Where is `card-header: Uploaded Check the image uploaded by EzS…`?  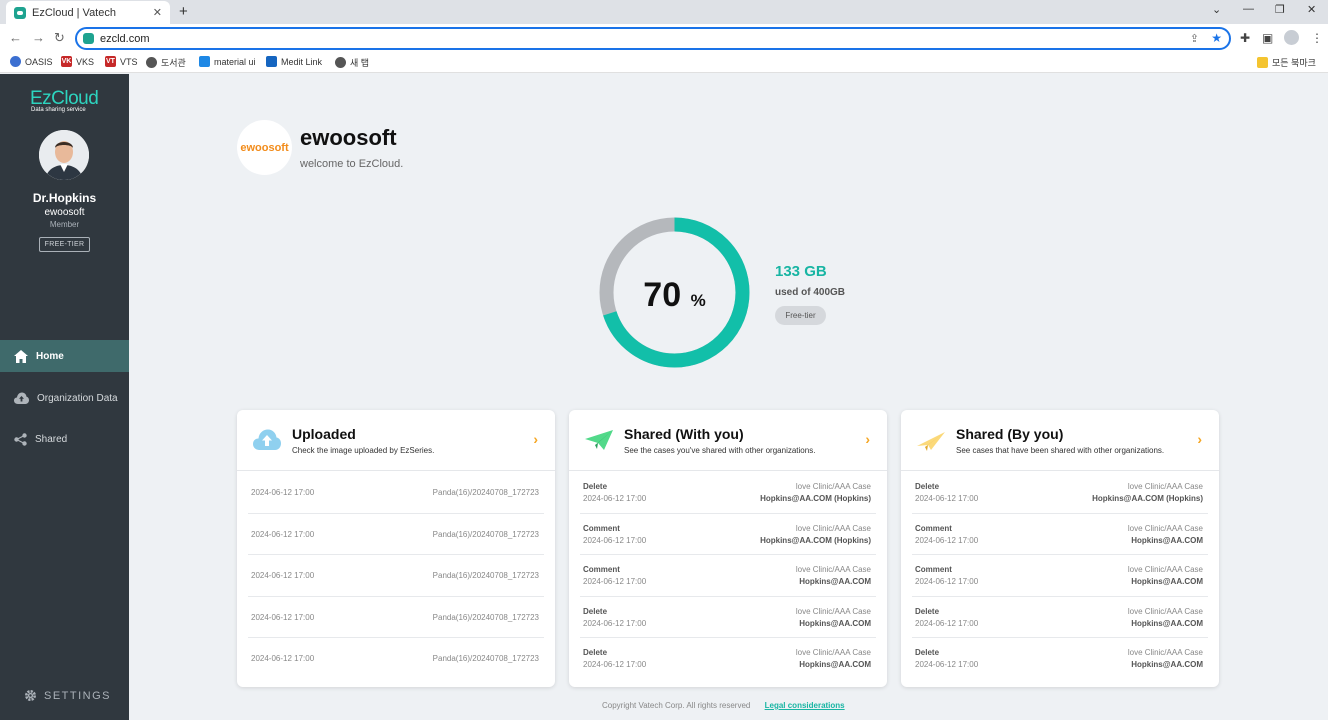
card-header: Uploaded Check the image uploaded by EzS… is located at coordinates (396, 440).